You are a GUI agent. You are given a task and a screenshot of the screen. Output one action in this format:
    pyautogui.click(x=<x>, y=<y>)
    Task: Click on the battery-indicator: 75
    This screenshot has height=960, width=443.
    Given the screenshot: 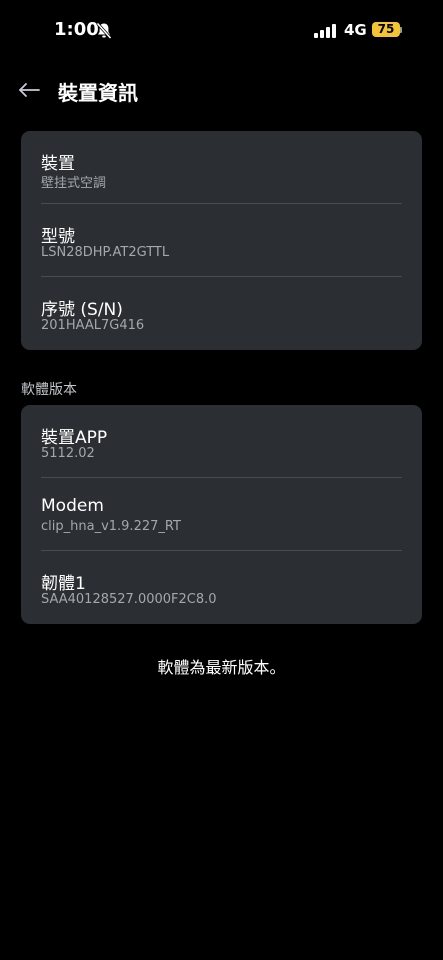 What is the action you would take?
    pyautogui.click(x=386, y=29)
    